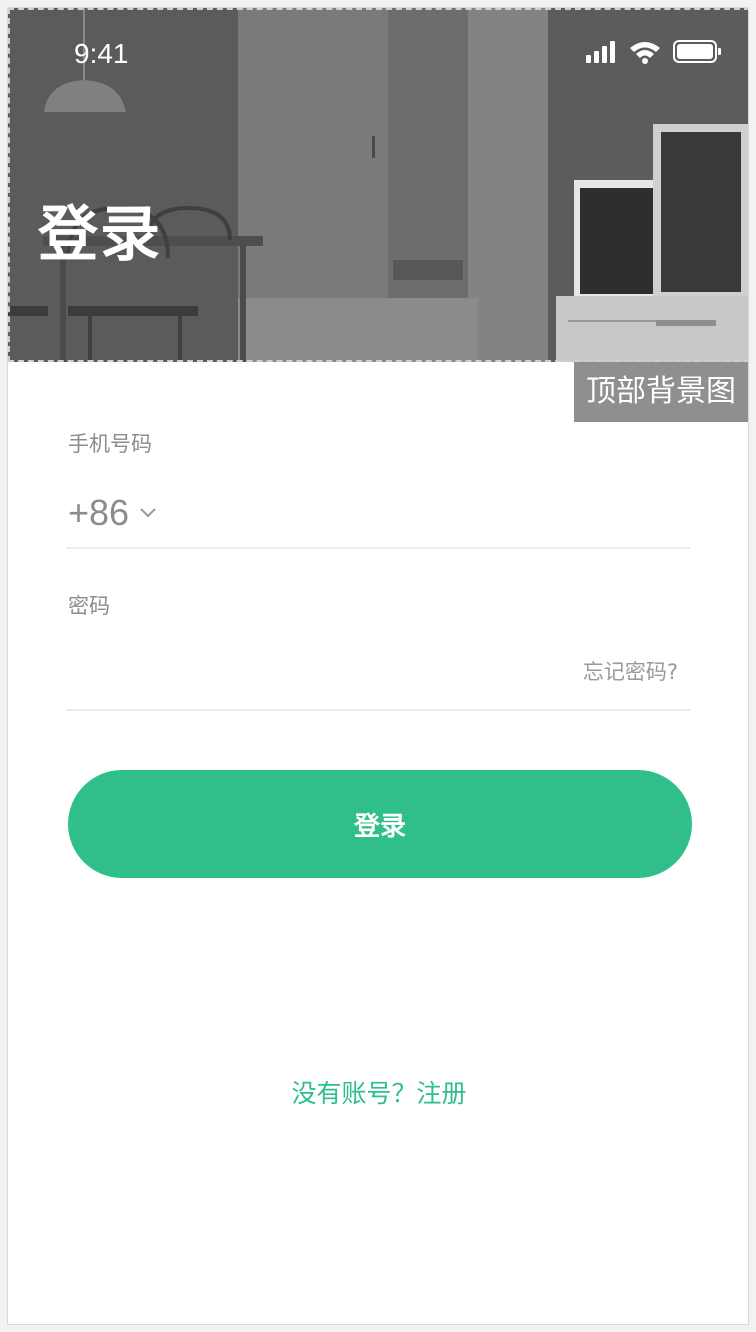 The image size is (756, 1332). I want to click on phone-label: 手机号码, so click(110, 444).